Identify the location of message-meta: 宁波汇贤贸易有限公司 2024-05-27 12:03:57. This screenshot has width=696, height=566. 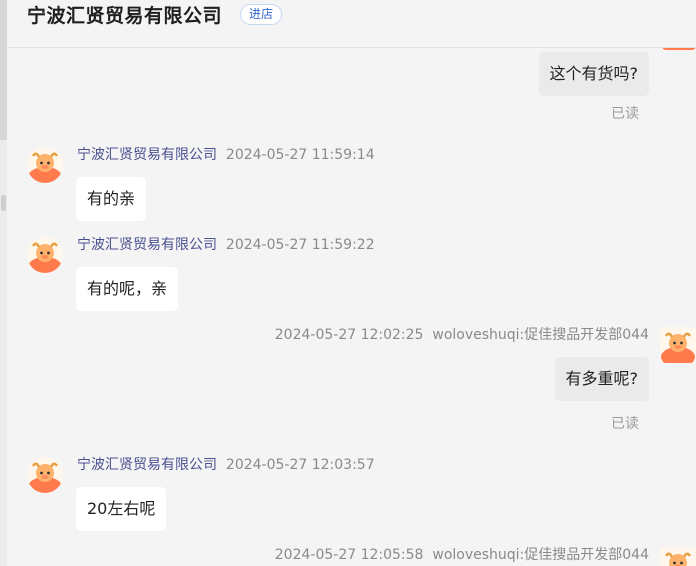
(226, 465).